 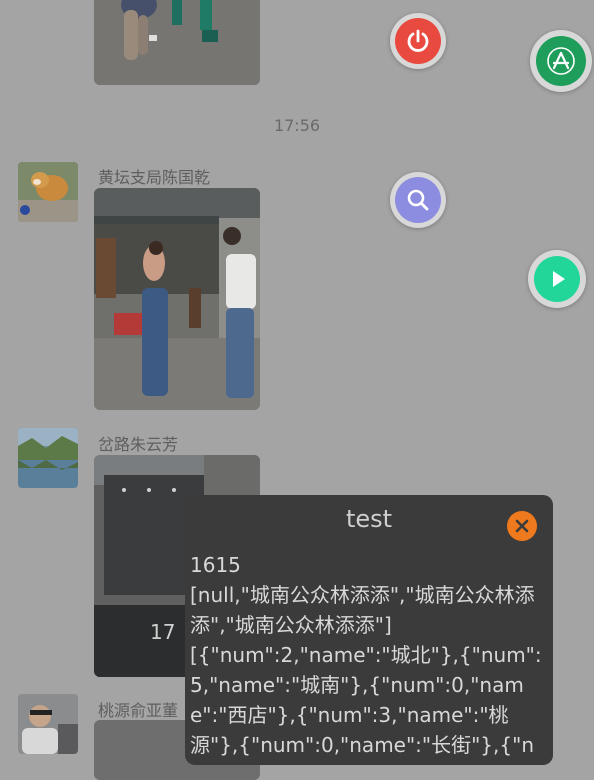 I want to click on app-store-button, so click(x=561, y=61).